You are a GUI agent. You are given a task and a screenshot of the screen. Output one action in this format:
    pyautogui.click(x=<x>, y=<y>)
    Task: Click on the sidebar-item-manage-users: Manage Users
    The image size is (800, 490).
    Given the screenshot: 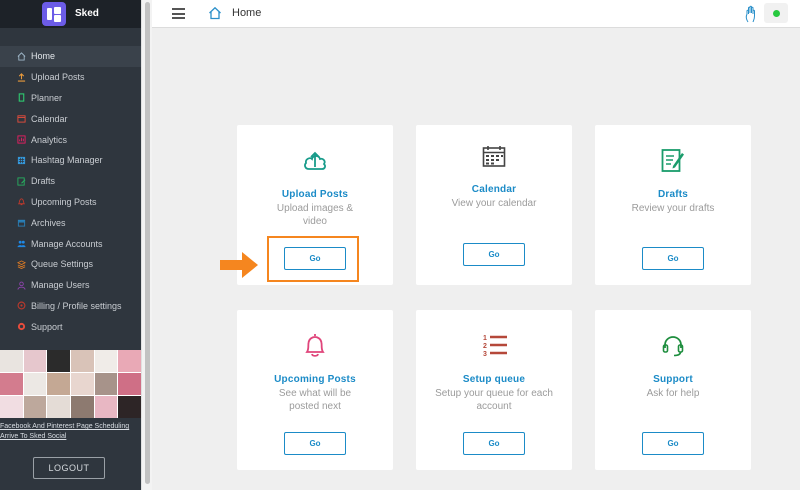 What is the action you would take?
    pyautogui.click(x=70, y=285)
    